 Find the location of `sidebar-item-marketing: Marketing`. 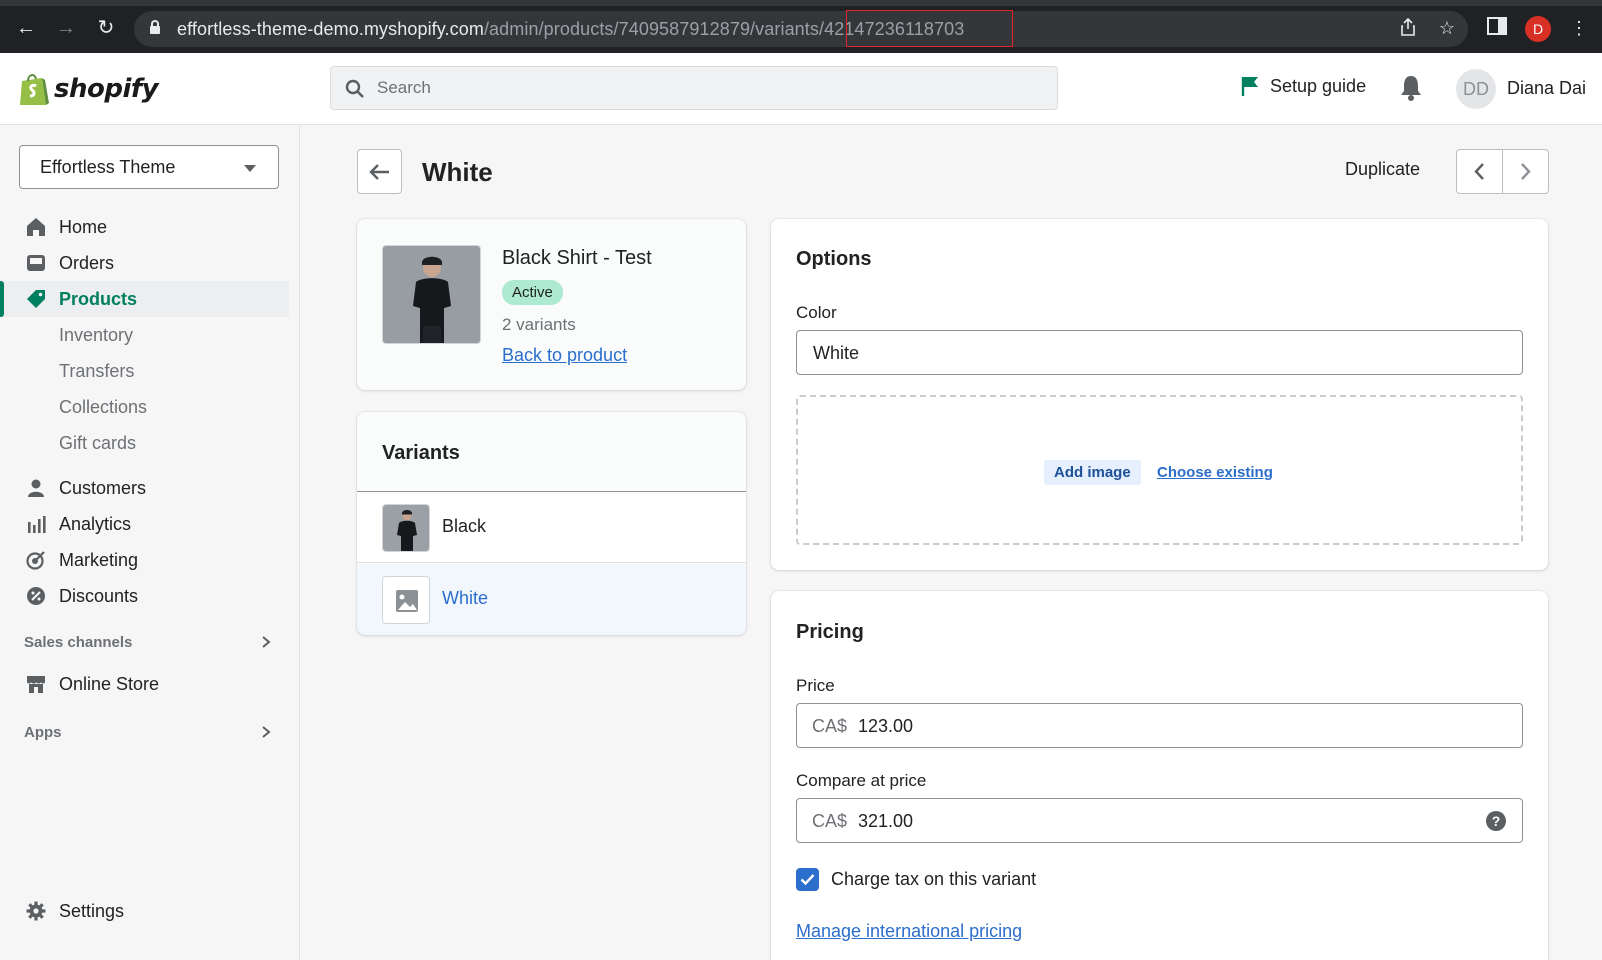

sidebar-item-marketing: Marketing is located at coordinates (145, 560).